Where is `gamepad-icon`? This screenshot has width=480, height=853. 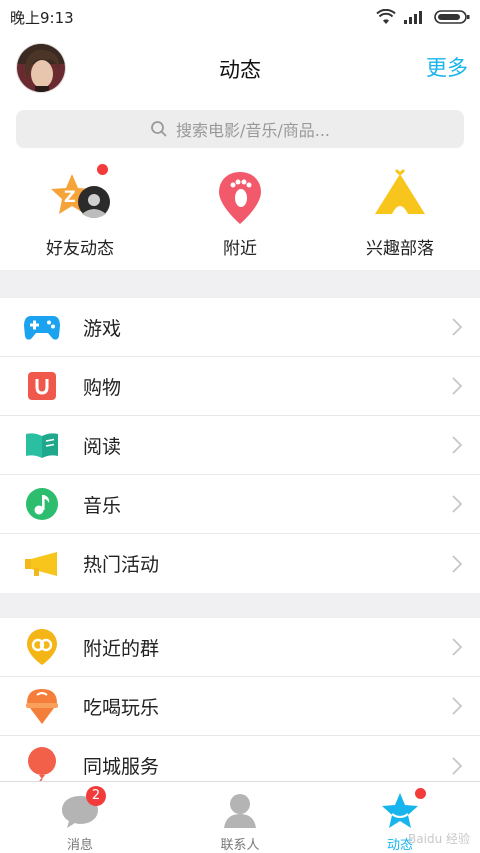 gamepad-icon is located at coordinates (42, 327).